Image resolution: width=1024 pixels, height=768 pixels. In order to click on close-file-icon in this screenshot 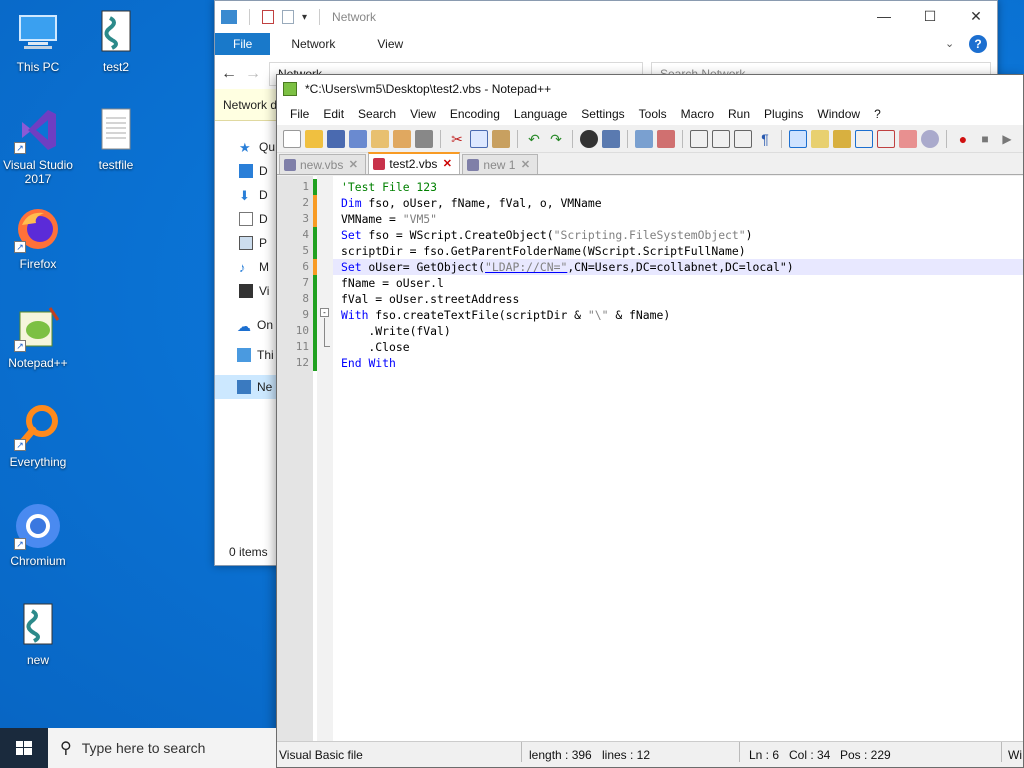, I will do `click(380, 138)`.